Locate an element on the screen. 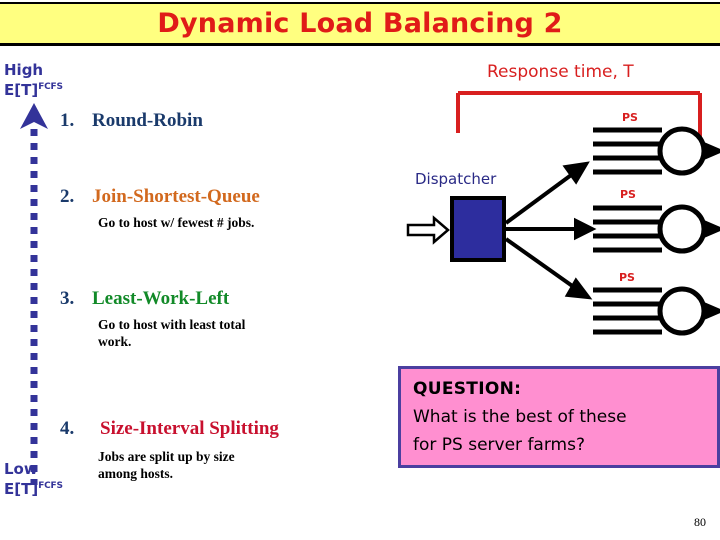  axis-high-metric: E[T] is located at coordinates (21, 90).